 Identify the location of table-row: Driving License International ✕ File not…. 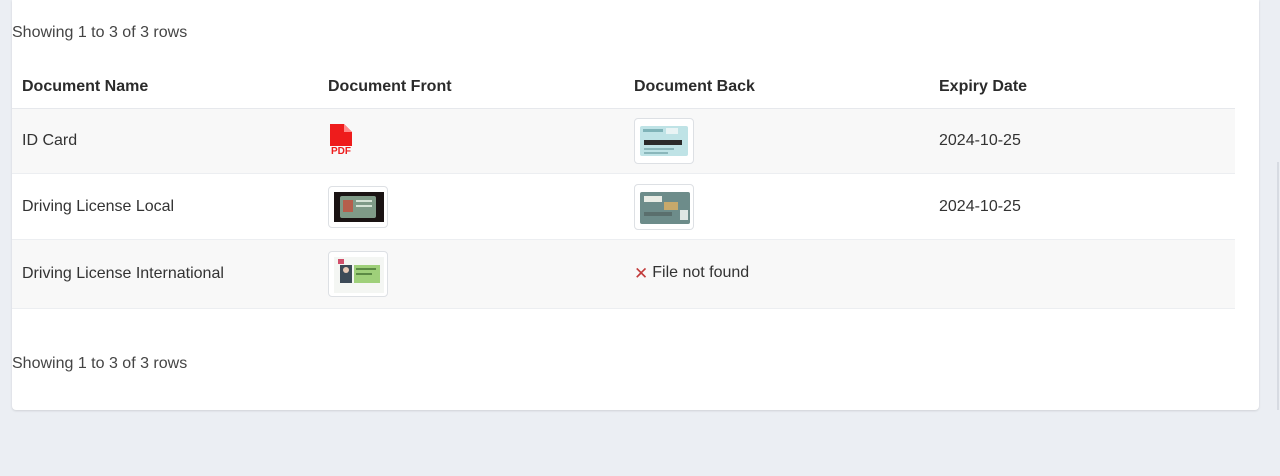
(623, 274).